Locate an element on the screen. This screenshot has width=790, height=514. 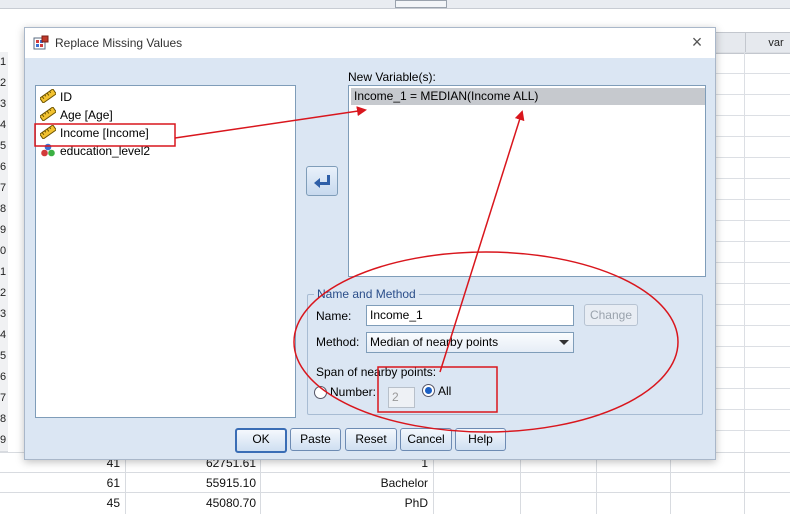
arrow-left-icon is located at coordinates (322, 181).